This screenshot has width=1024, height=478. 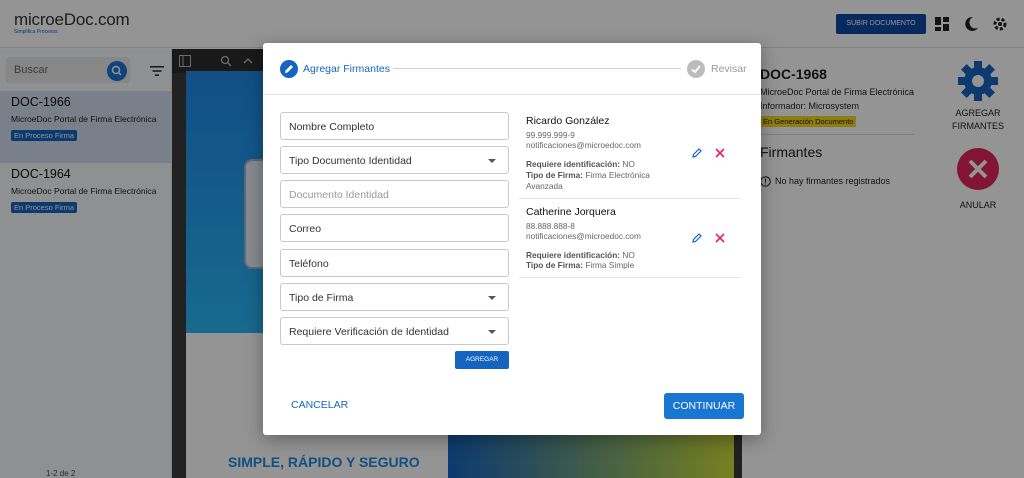 I want to click on full-name-field: Nombre Completo, so click(x=394, y=126).